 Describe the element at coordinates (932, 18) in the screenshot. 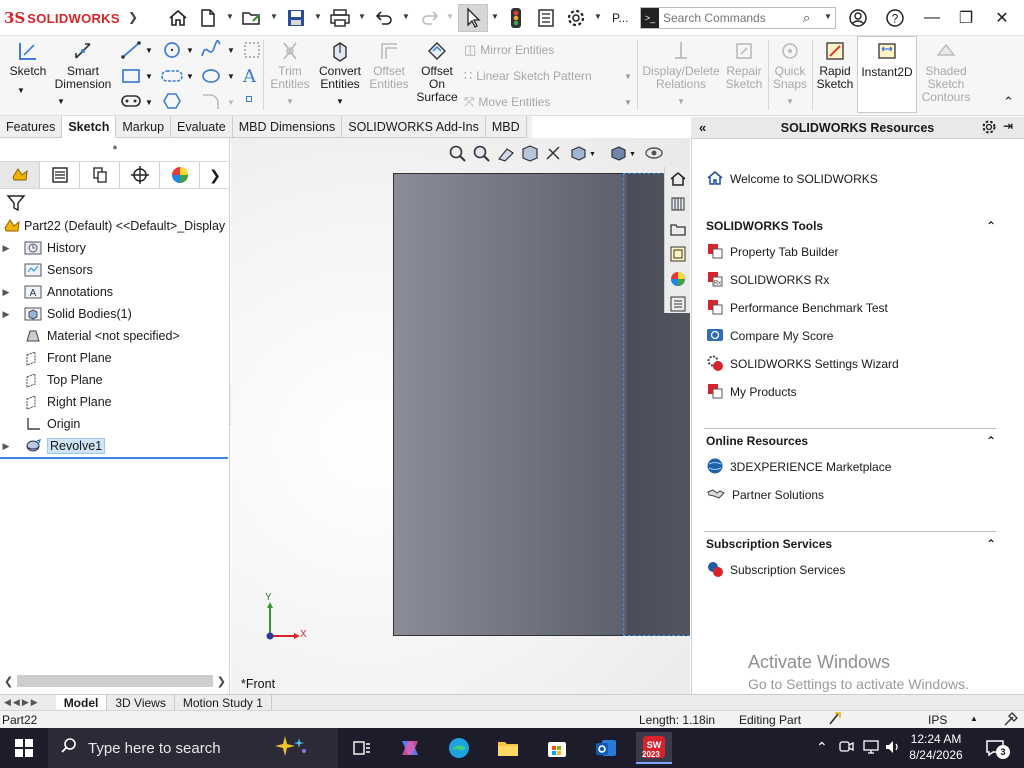

I see `minimize-icon: —` at that location.